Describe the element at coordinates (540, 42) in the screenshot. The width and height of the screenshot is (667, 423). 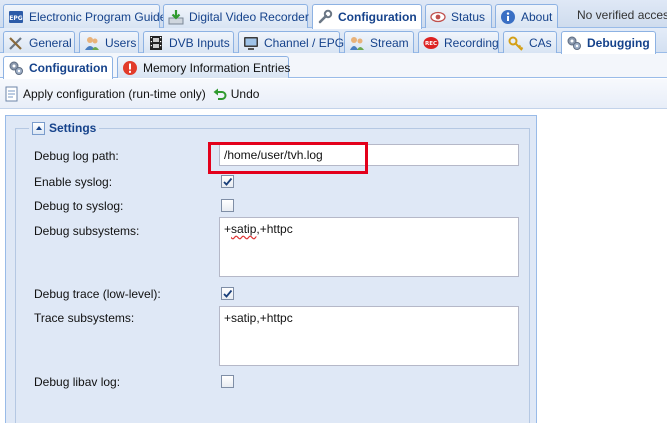
I see `tab-label: CAs` at that location.